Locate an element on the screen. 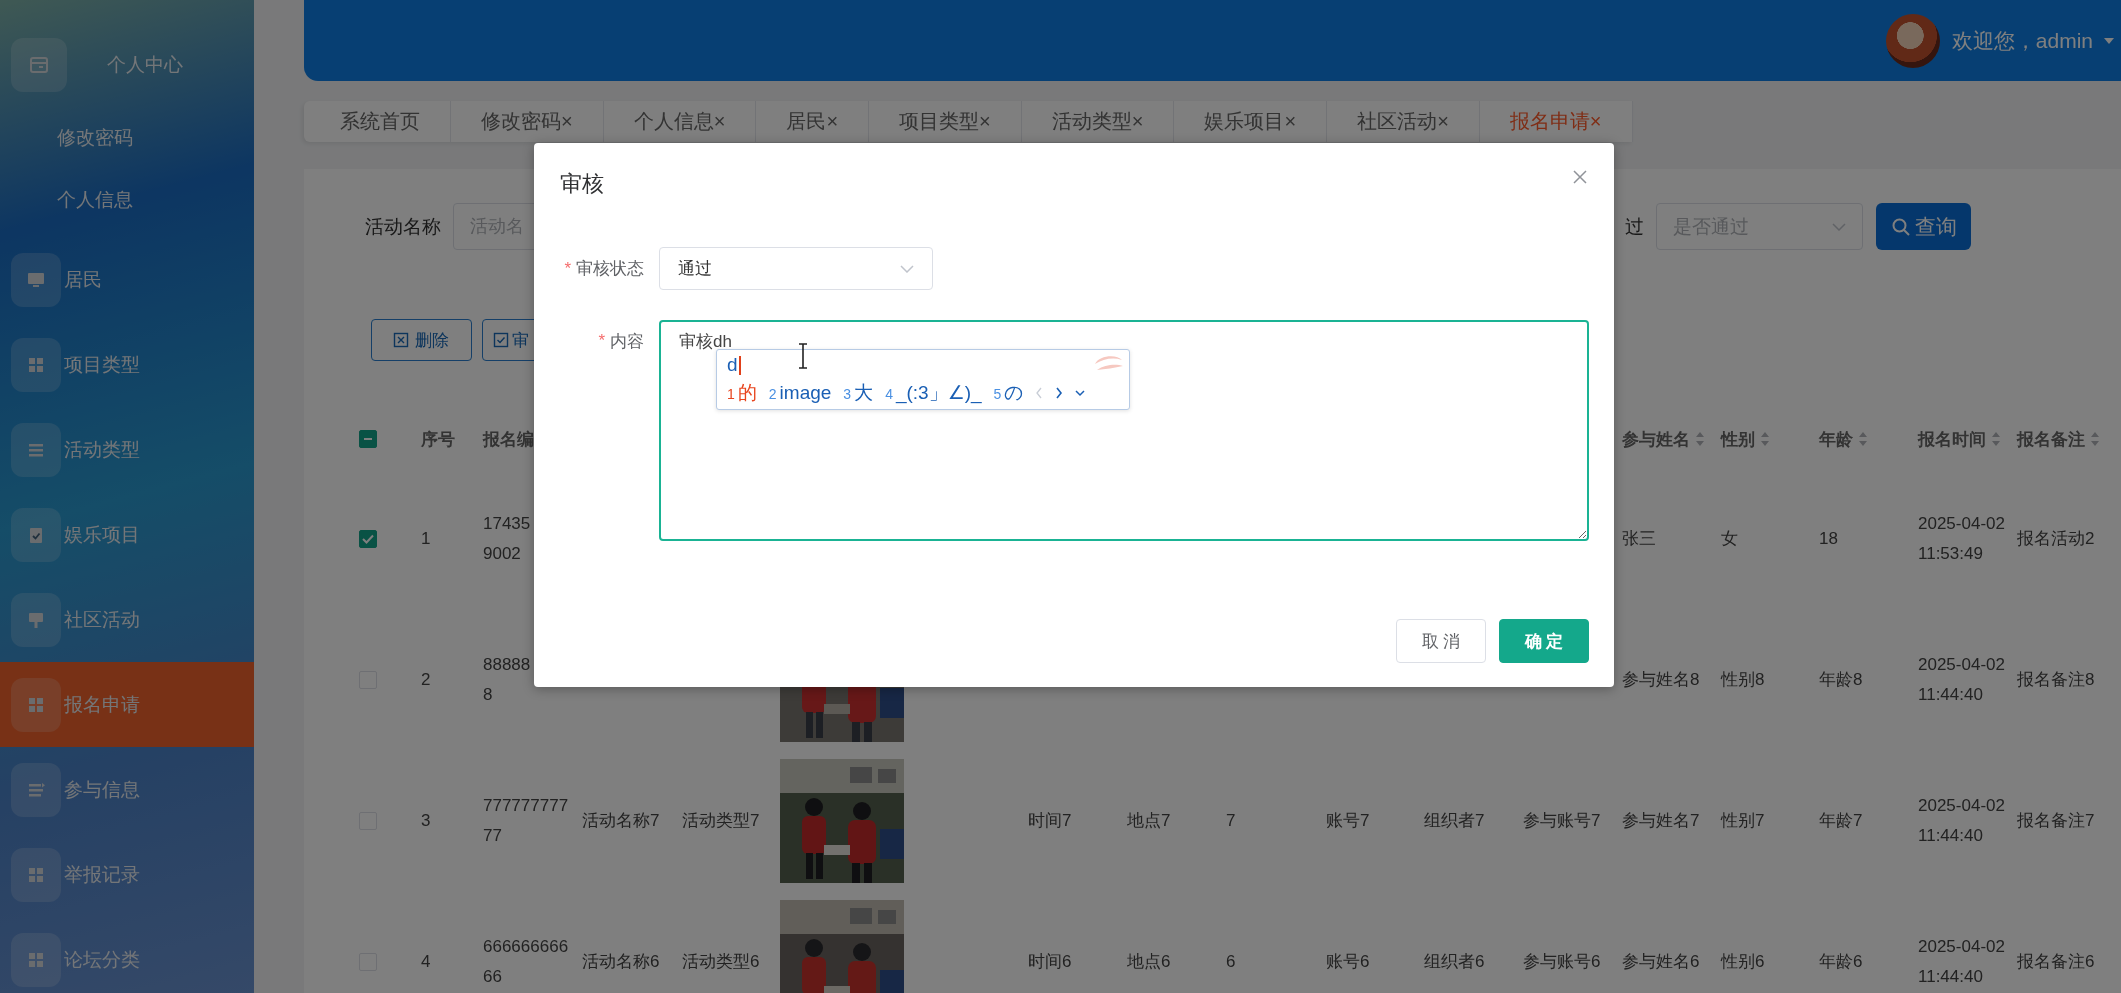 Image resolution: width=2121 pixels, height=993 pixels. submenu-item: 个人信息 is located at coordinates (127, 200).